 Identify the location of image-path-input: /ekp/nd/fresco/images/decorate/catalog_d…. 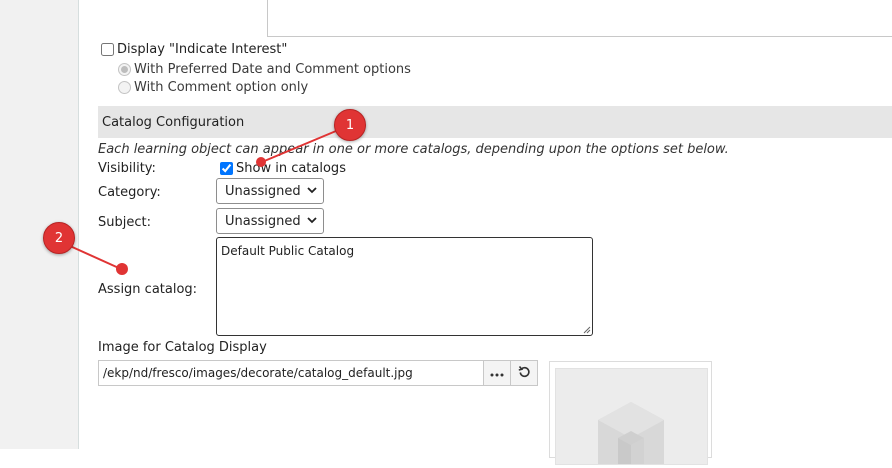
(318, 373).